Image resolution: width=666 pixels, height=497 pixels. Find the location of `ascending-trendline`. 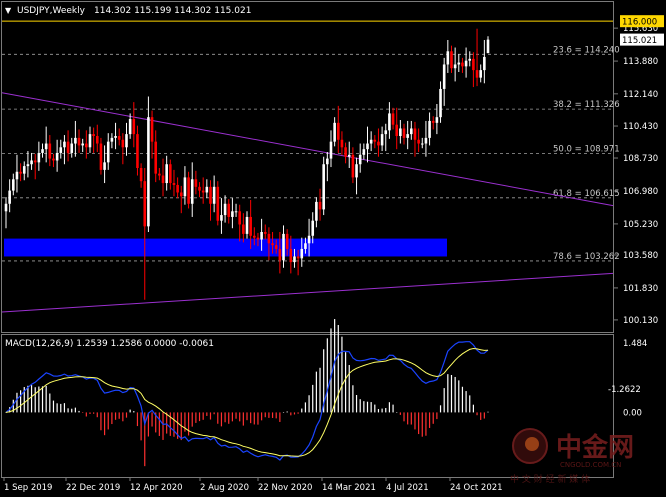

ascending-trendline is located at coordinates (307, 292).